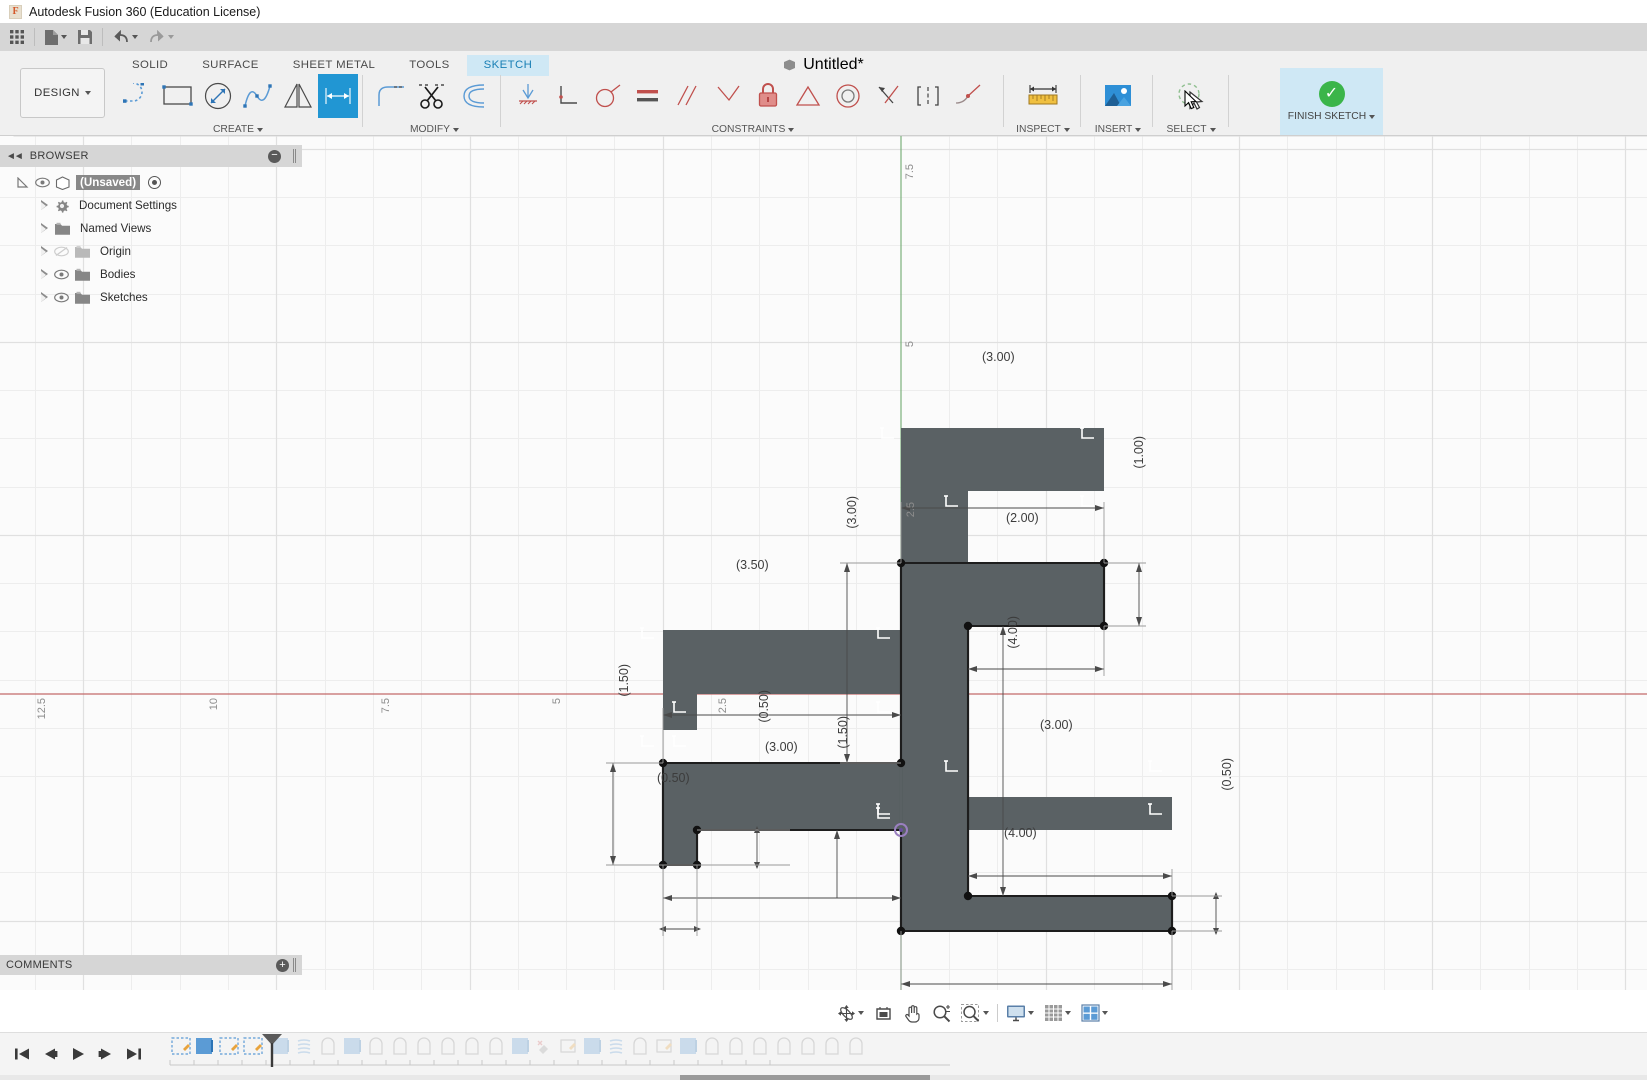 The height and width of the screenshot is (1080, 1647). Describe the element at coordinates (151, 228) in the screenshot. I see `sidebar-item-named-views: Named Views` at that location.